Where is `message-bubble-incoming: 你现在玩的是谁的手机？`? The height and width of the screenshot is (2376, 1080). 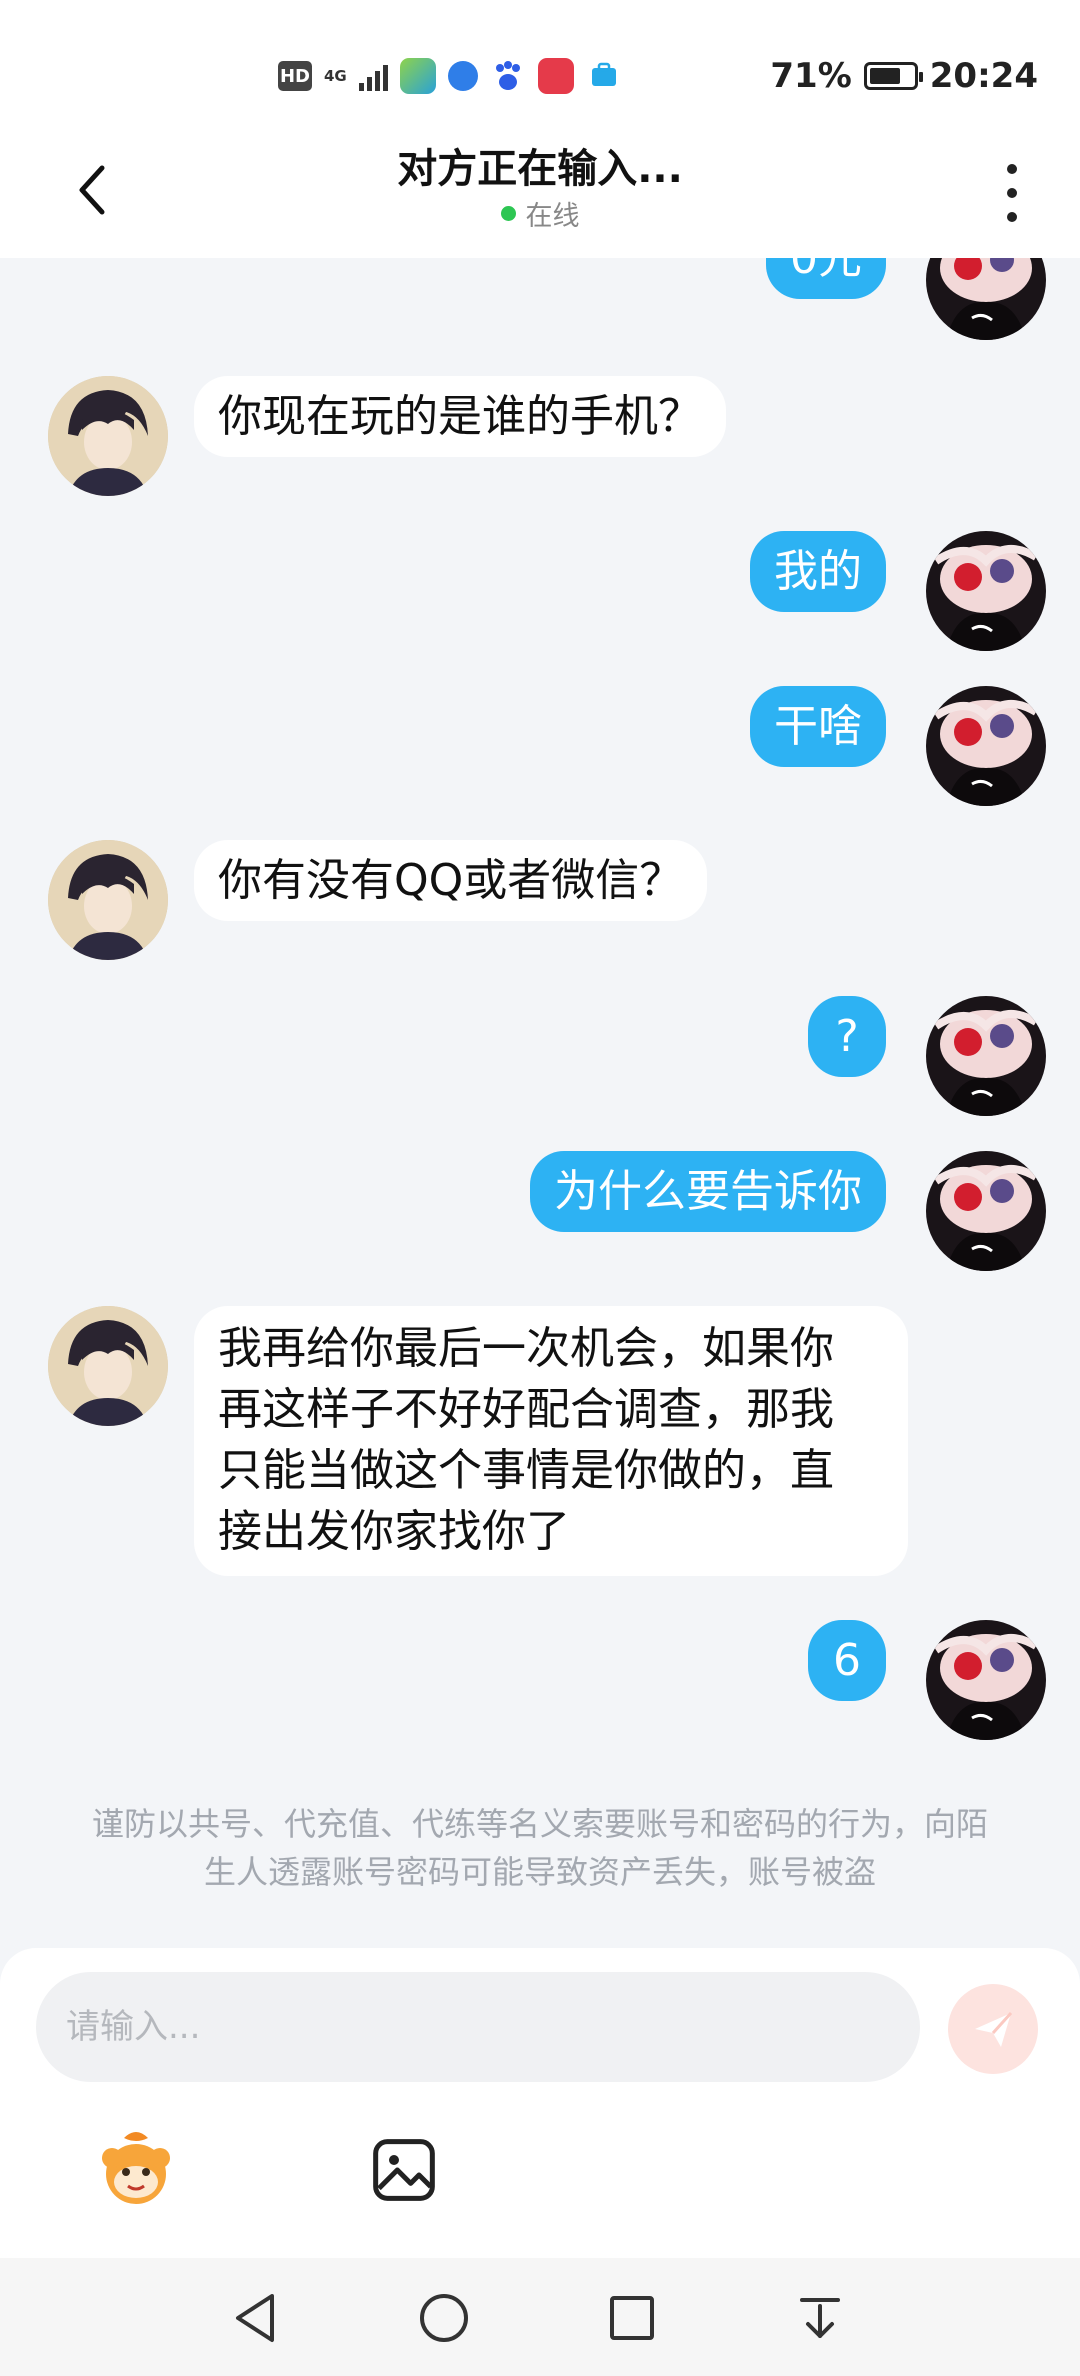
message-bubble-incoming: 你现在玩的是谁的手机？ is located at coordinates (460, 416).